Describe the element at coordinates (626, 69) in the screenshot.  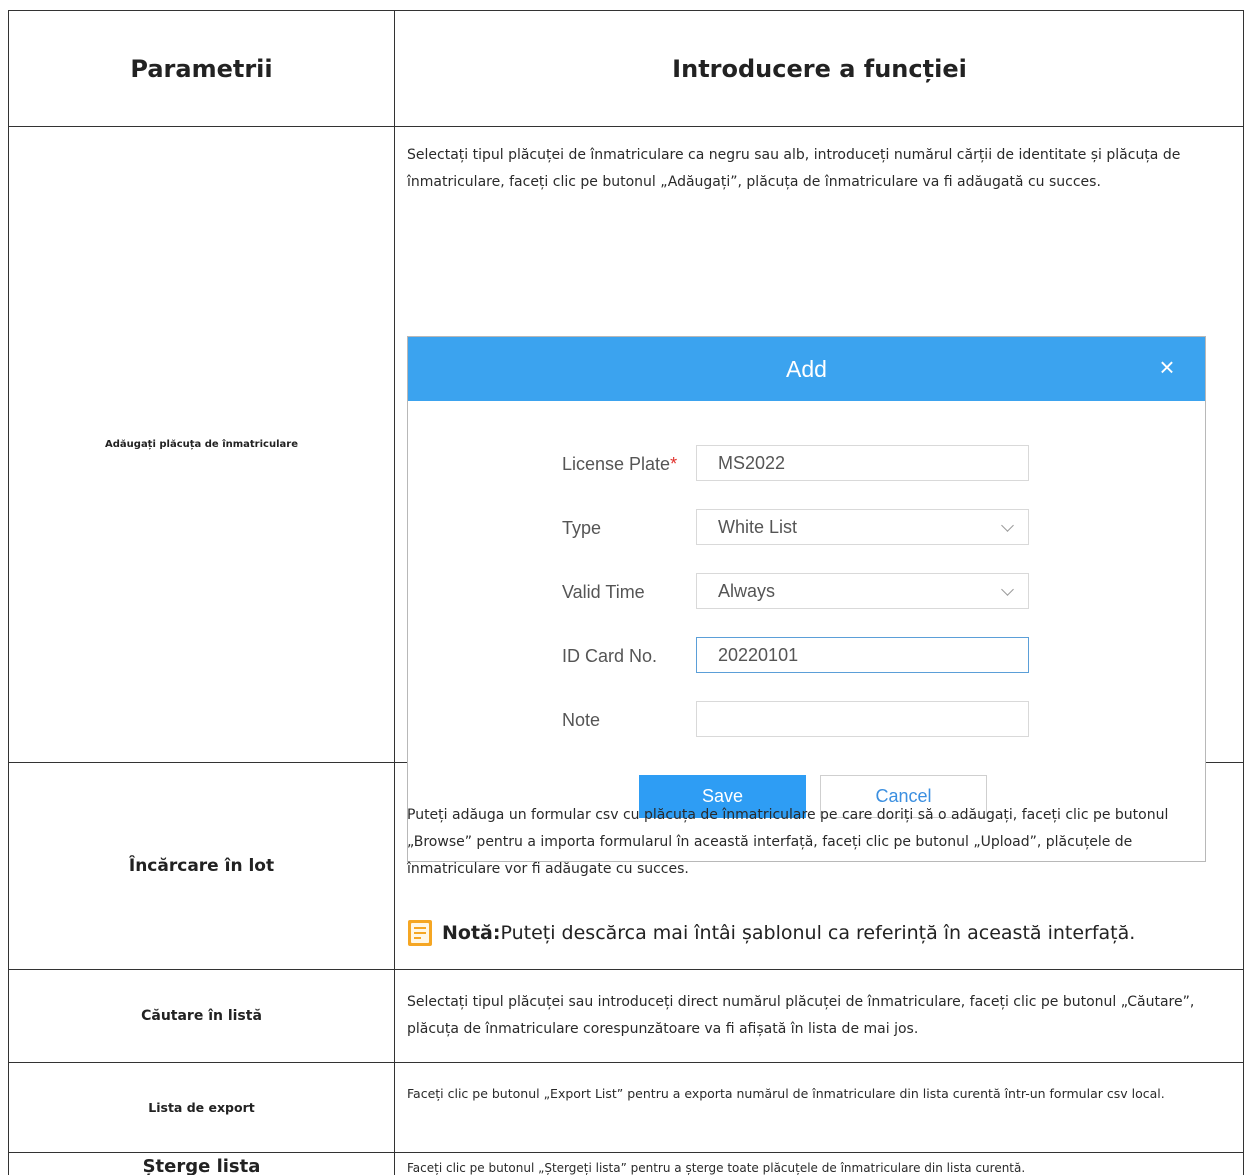
I see `table-header-row: Parametrii Introducere a funcției` at that location.